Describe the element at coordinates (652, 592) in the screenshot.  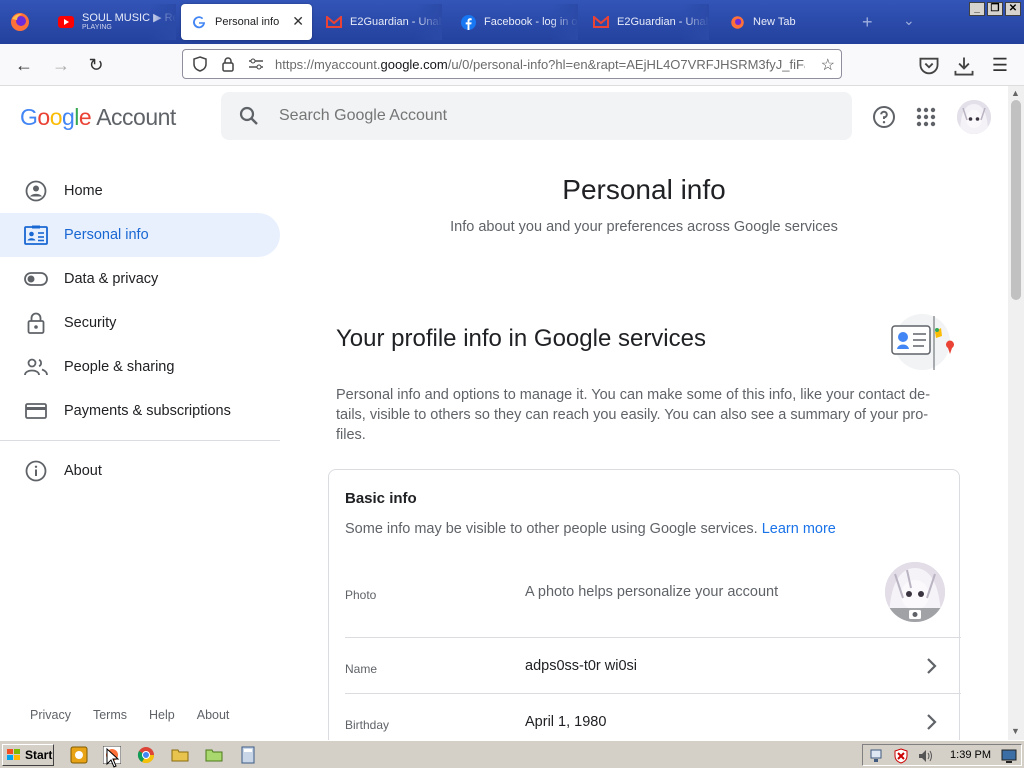
I see `row-value: A photo helps personalize your account` at that location.